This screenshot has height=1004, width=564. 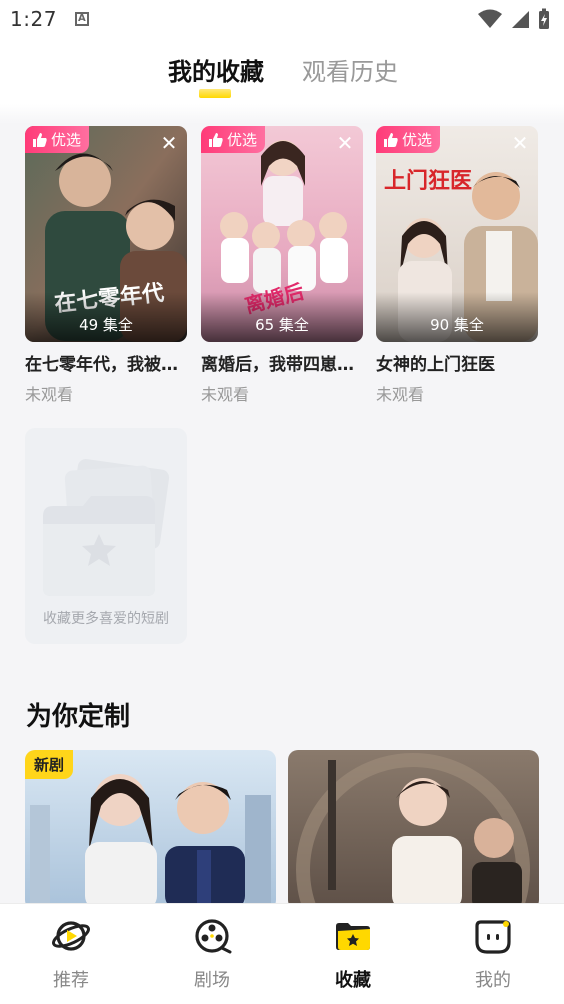 What do you see at coordinates (428, 181) in the screenshot?
I see `svg-text: 上门狂医` at bounding box center [428, 181].